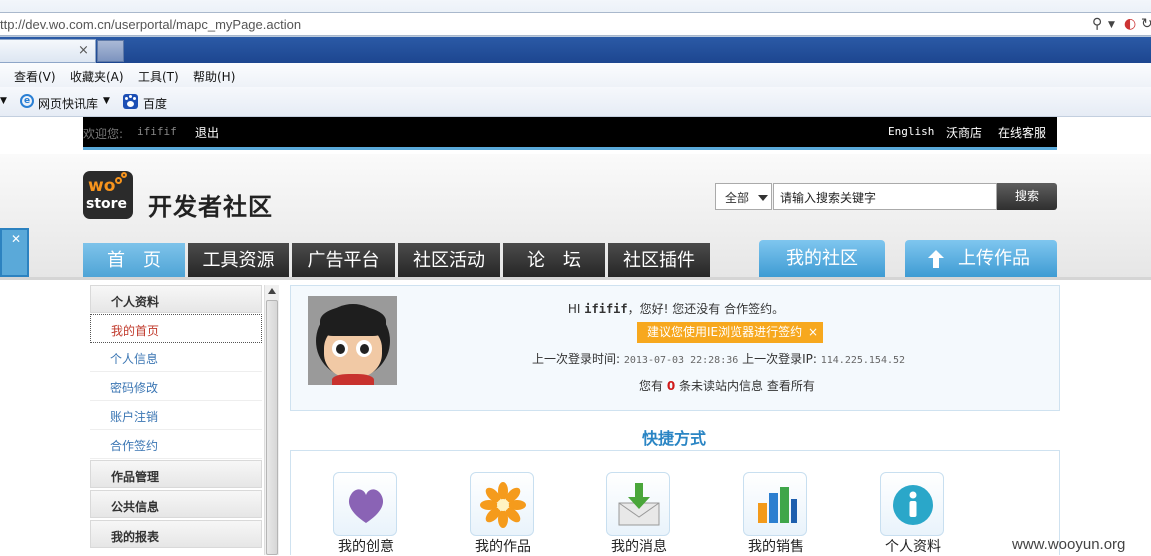 Image resolution: width=1151 pixels, height=556 pixels. What do you see at coordinates (207, 132) in the screenshot?
I see `logout-link: 退出` at bounding box center [207, 132].